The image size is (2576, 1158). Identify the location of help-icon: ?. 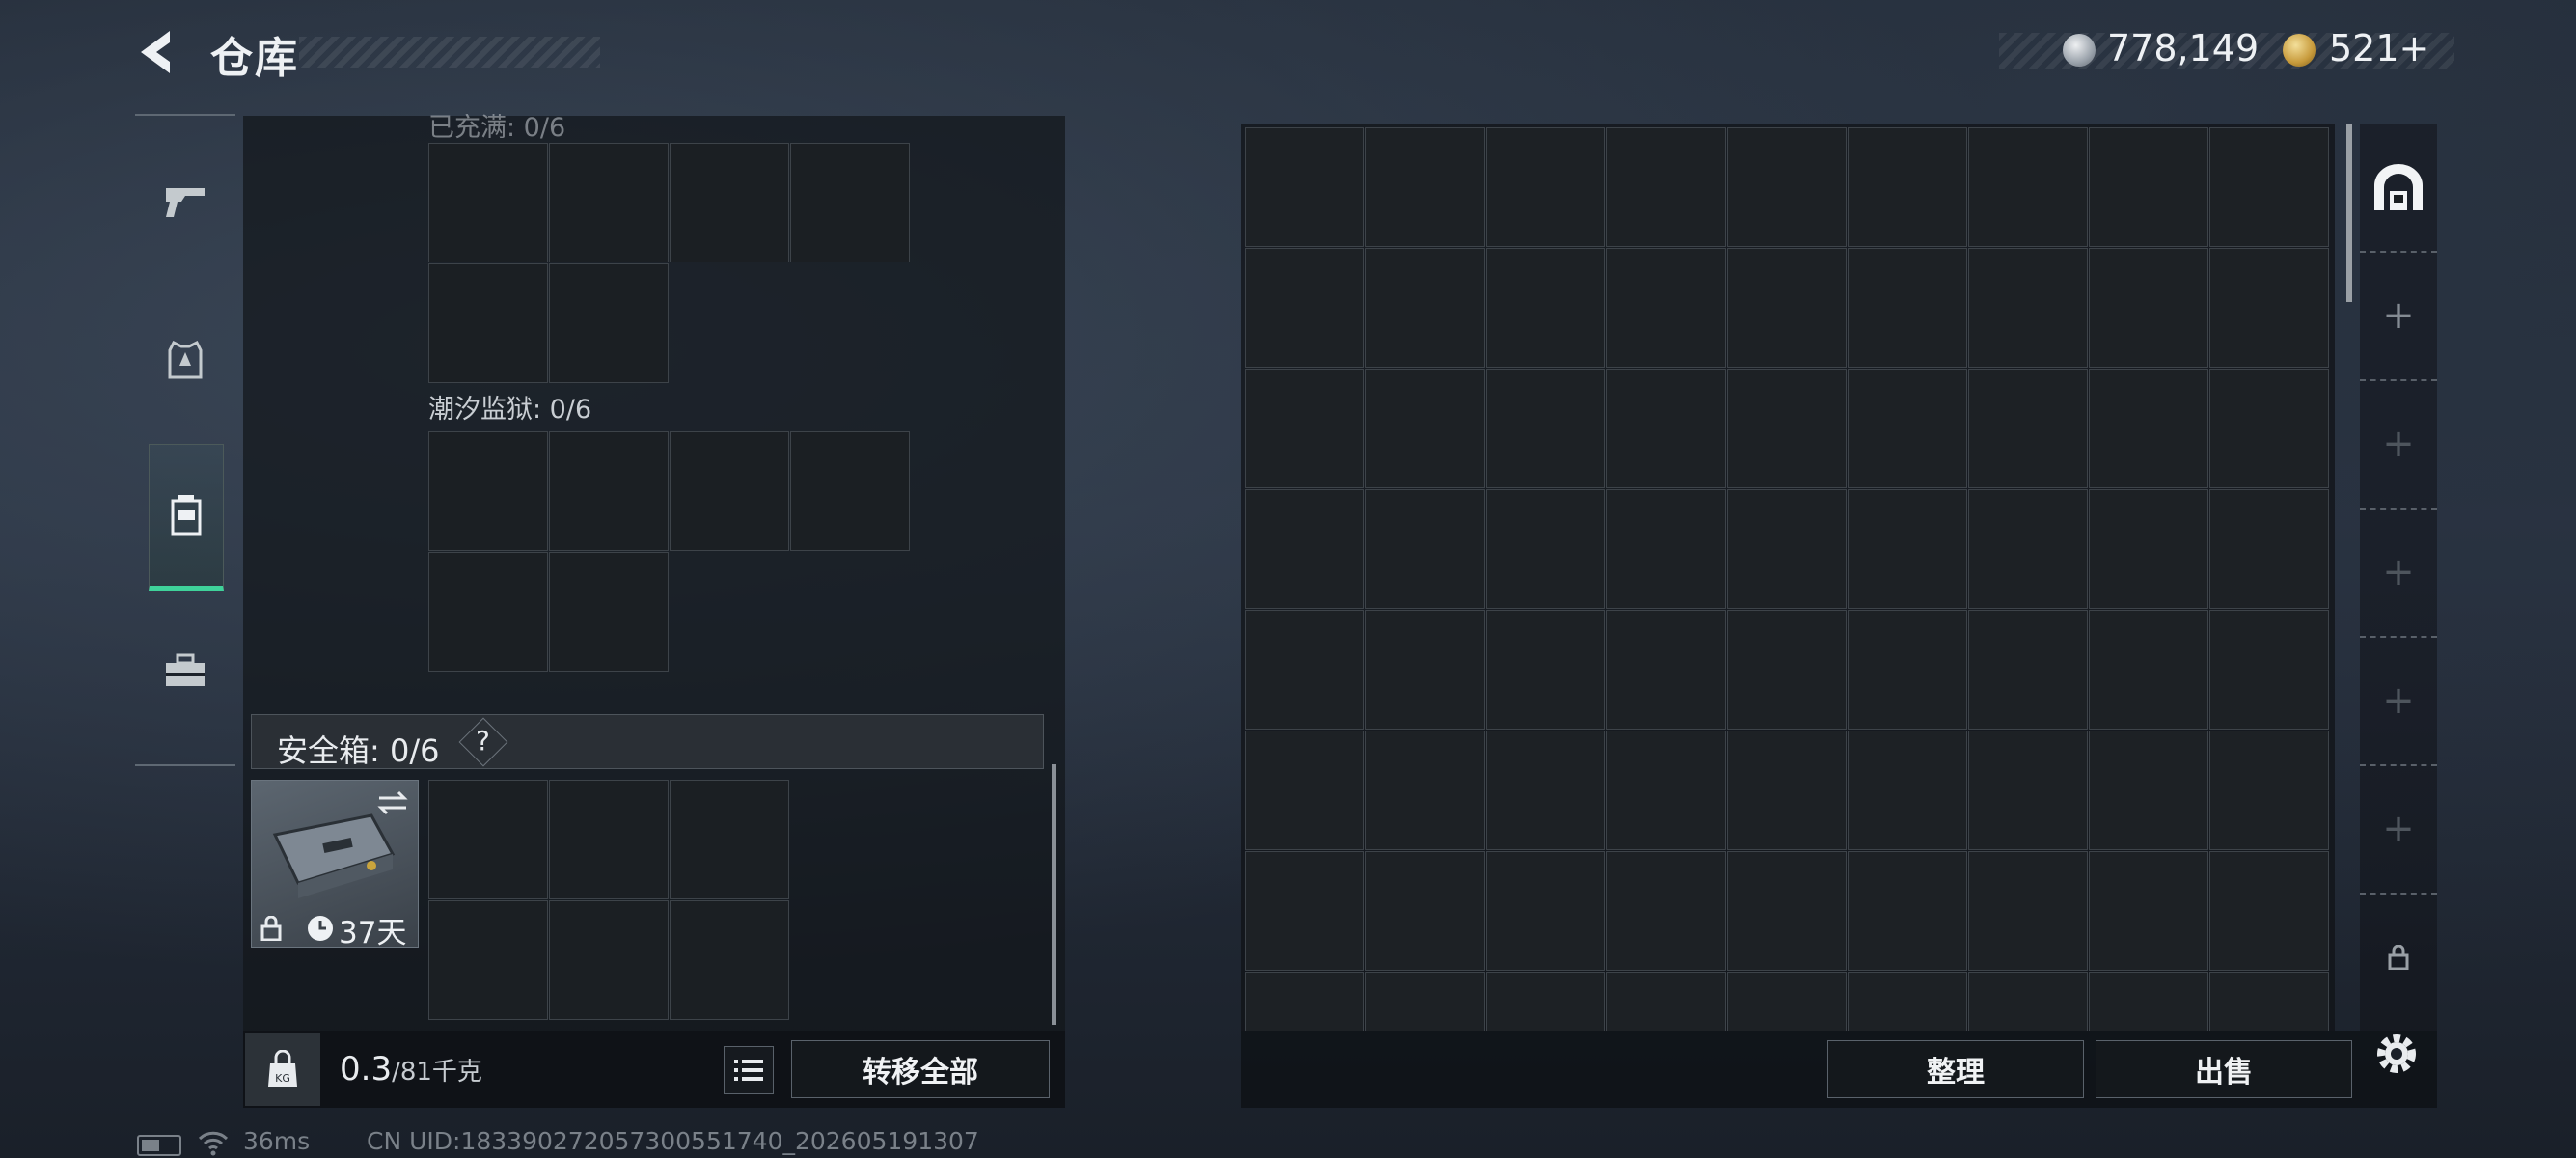
(483, 741).